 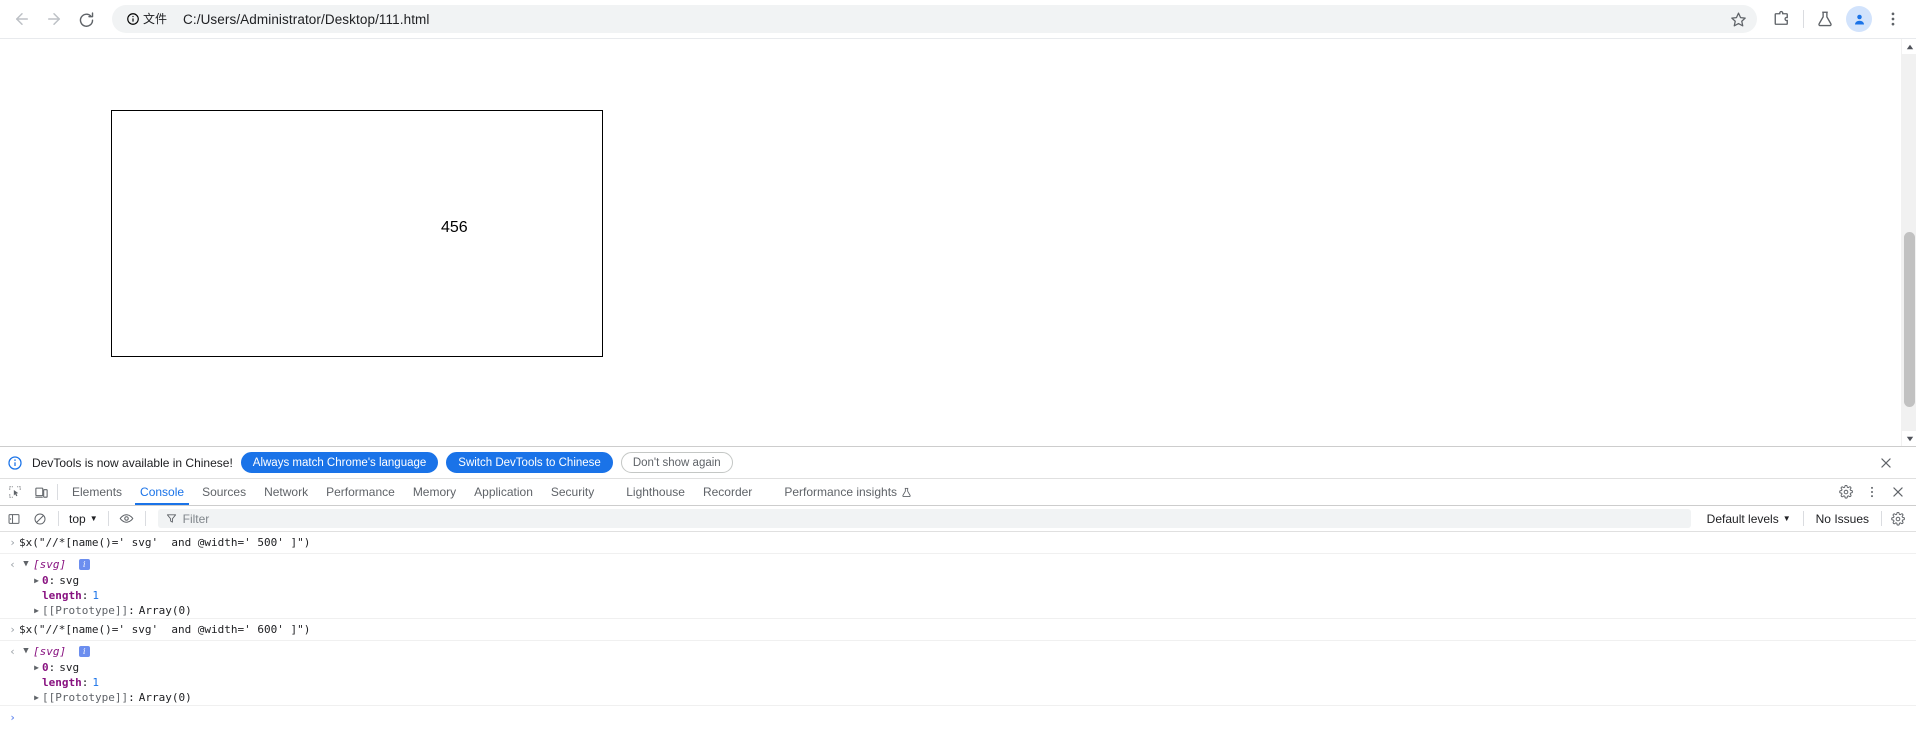 I want to click on scrollbar-thumb, so click(x=1909, y=319).